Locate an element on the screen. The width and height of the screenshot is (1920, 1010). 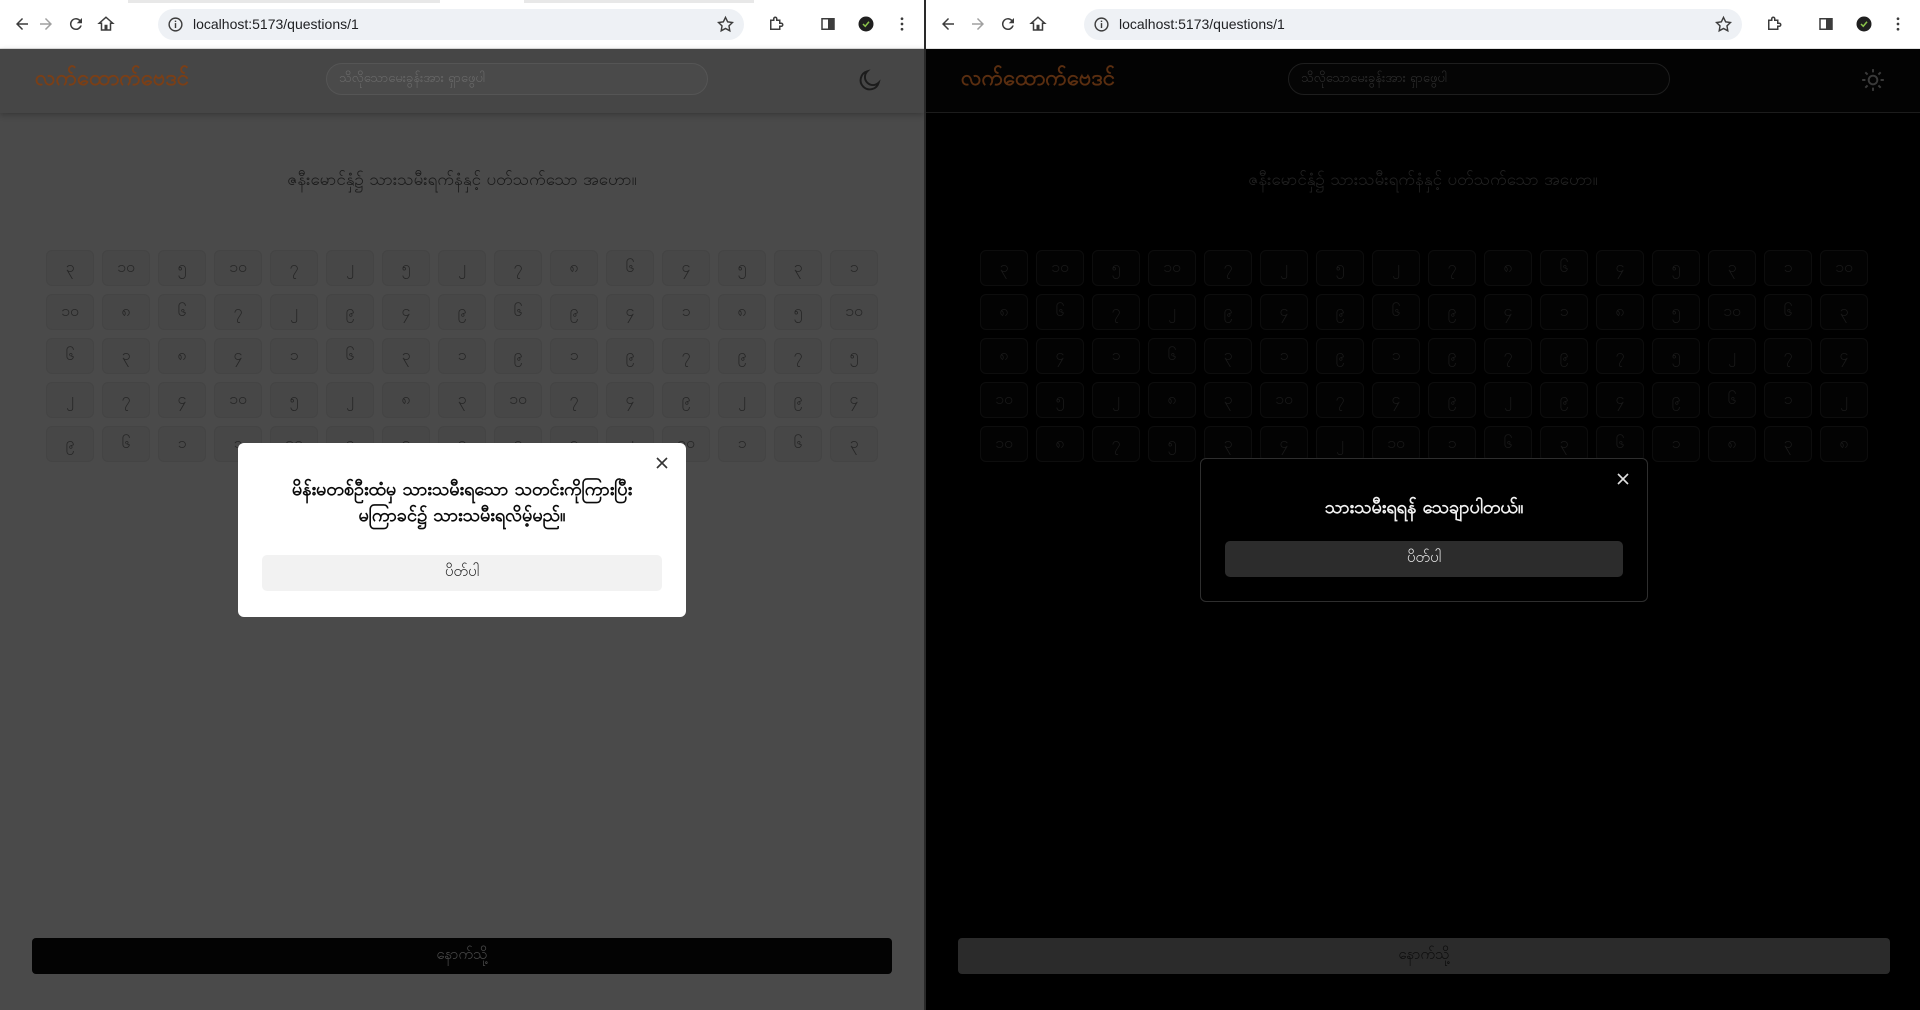
bookmark-star-icon is located at coordinates (1723, 24).